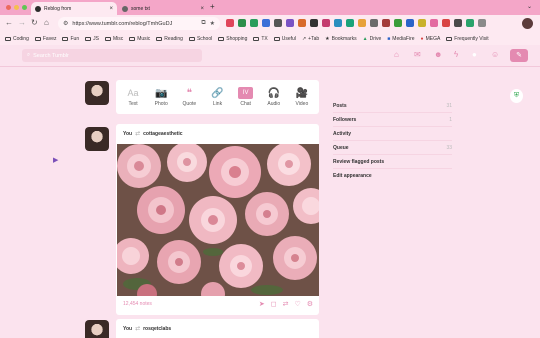 The width and height of the screenshot is (540, 338). What do you see at coordinates (529, 6) in the screenshot?
I see `tab-search-chevron-icon: ⌄` at bounding box center [529, 6].